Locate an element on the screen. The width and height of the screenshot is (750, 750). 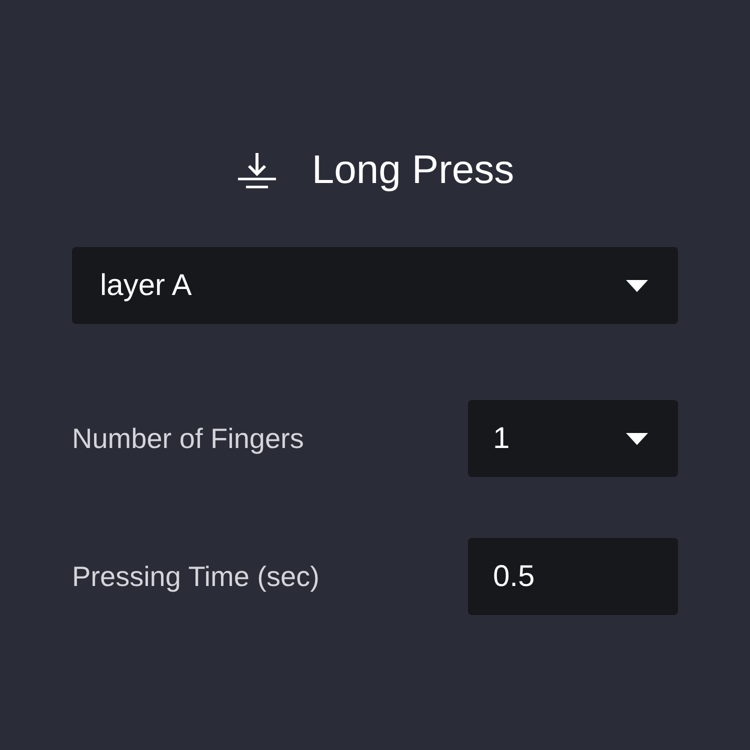
setting-label: Number of Fingers is located at coordinates (188, 439).